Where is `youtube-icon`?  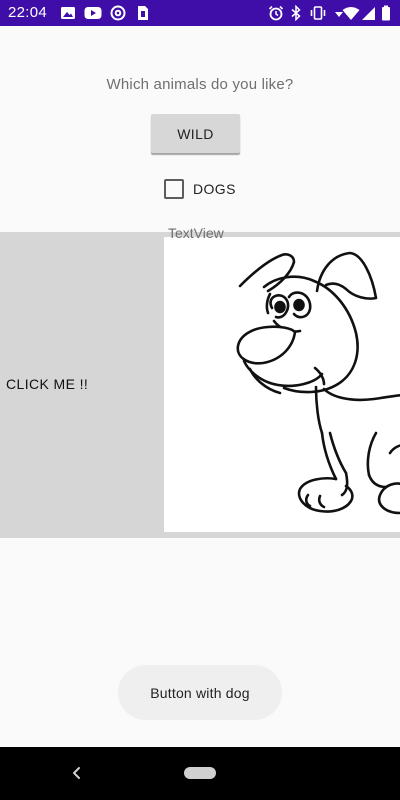
youtube-icon is located at coordinates (93, 13).